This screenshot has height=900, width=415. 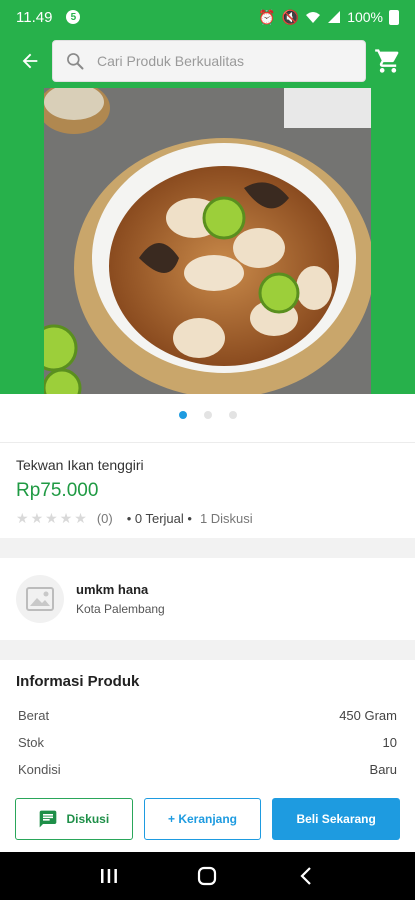 I want to click on system-nav-bar, so click(x=207, y=876).